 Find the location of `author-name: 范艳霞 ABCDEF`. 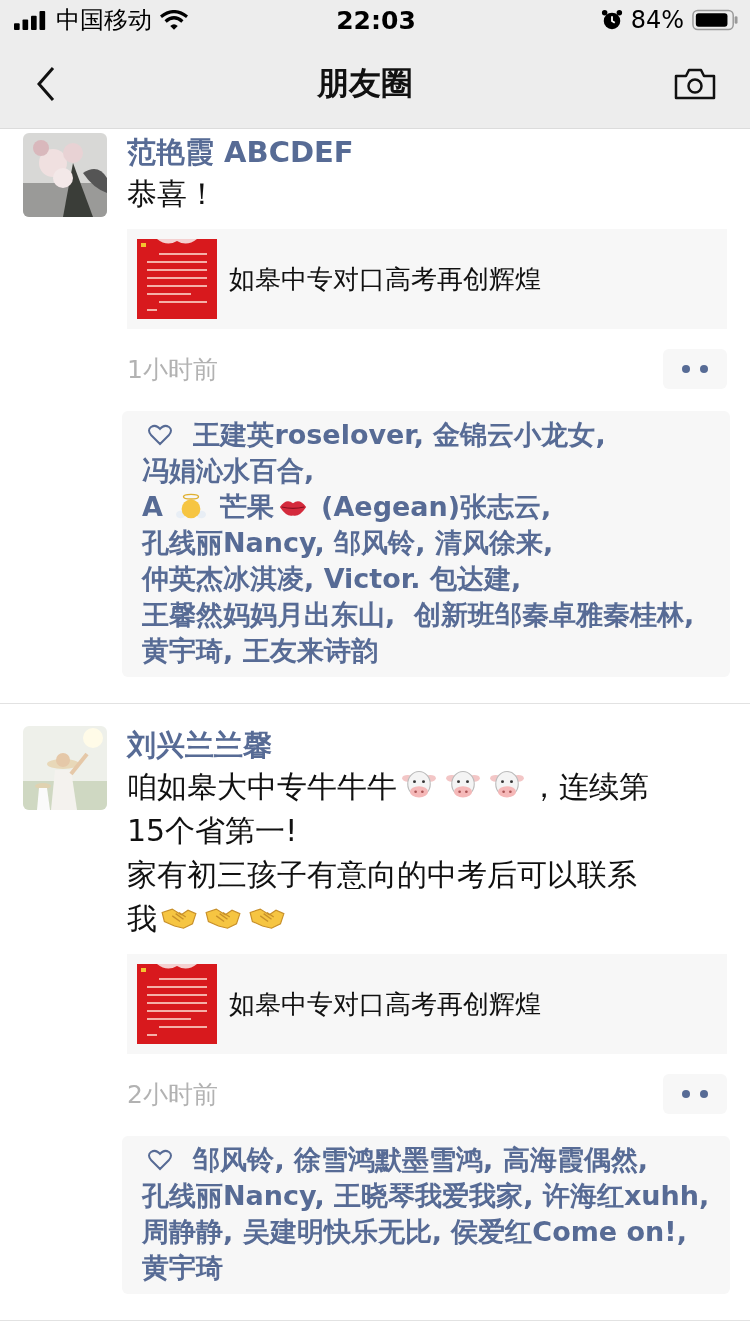

author-name: 范艳霞 ABCDEF is located at coordinates (428, 152).